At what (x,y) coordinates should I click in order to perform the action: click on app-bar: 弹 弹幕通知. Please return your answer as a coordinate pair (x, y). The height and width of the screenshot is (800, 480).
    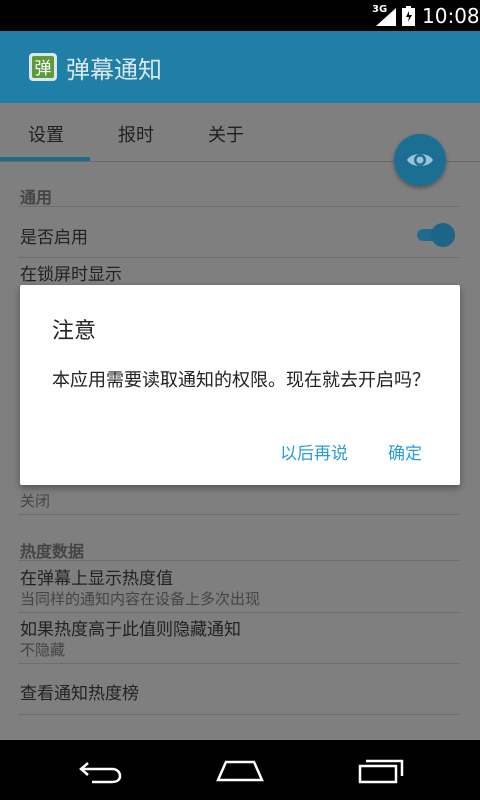
    Looking at the image, I should click on (240, 67).